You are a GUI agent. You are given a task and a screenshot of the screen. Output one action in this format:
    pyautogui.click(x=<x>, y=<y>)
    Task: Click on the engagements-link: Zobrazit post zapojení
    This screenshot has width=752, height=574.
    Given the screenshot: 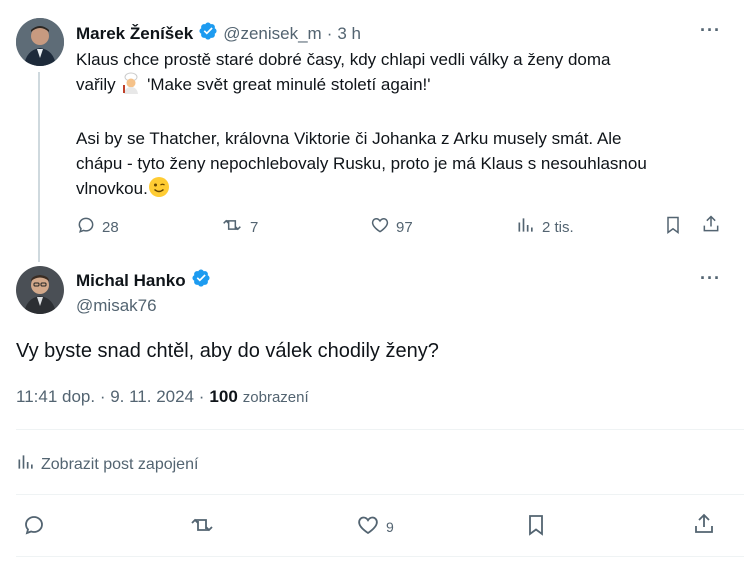 What is the action you would take?
    pyautogui.click(x=107, y=464)
    